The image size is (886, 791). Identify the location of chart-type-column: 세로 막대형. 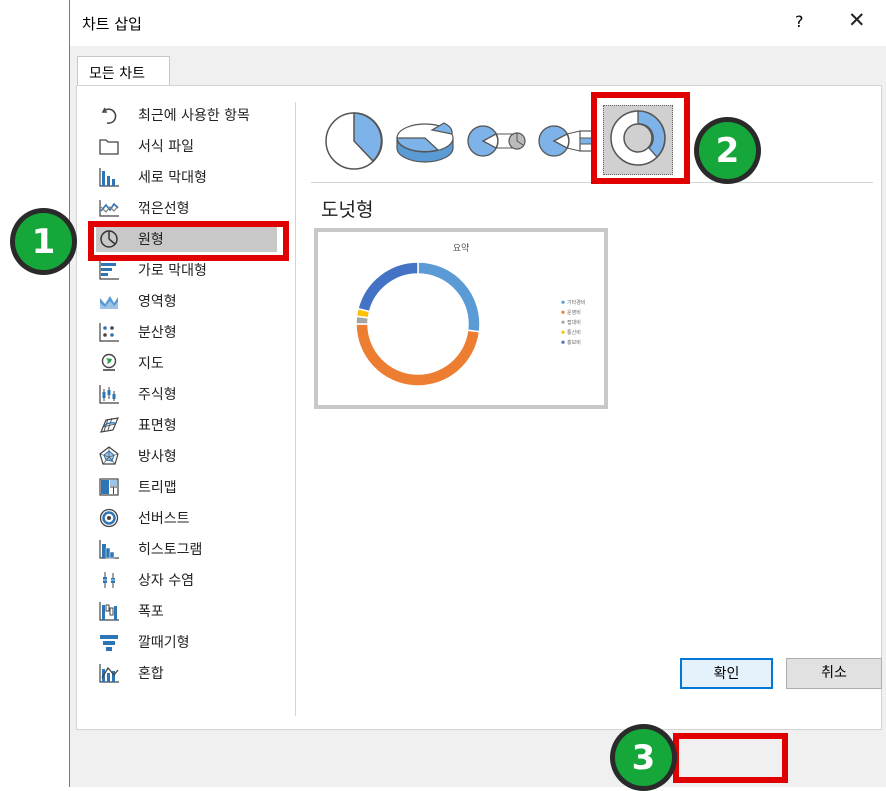
(184, 177).